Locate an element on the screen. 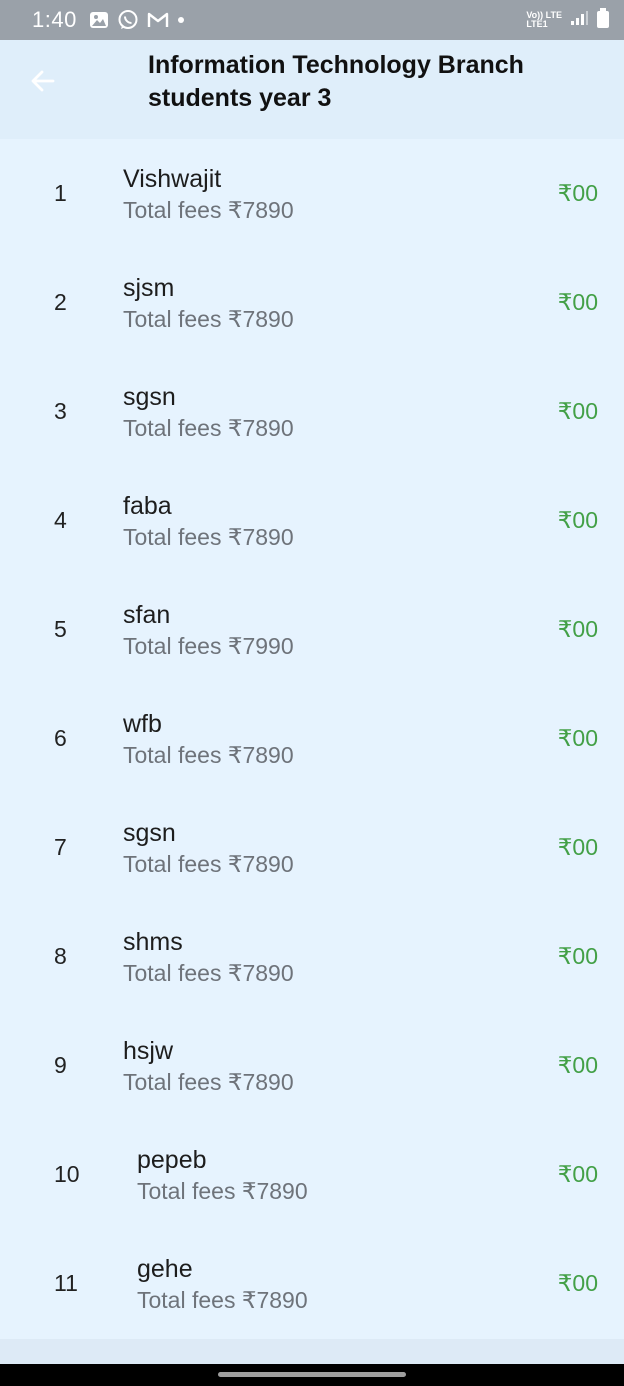 The height and width of the screenshot is (1386, 624). student-name: sfan is located at coordinates (147, 615).